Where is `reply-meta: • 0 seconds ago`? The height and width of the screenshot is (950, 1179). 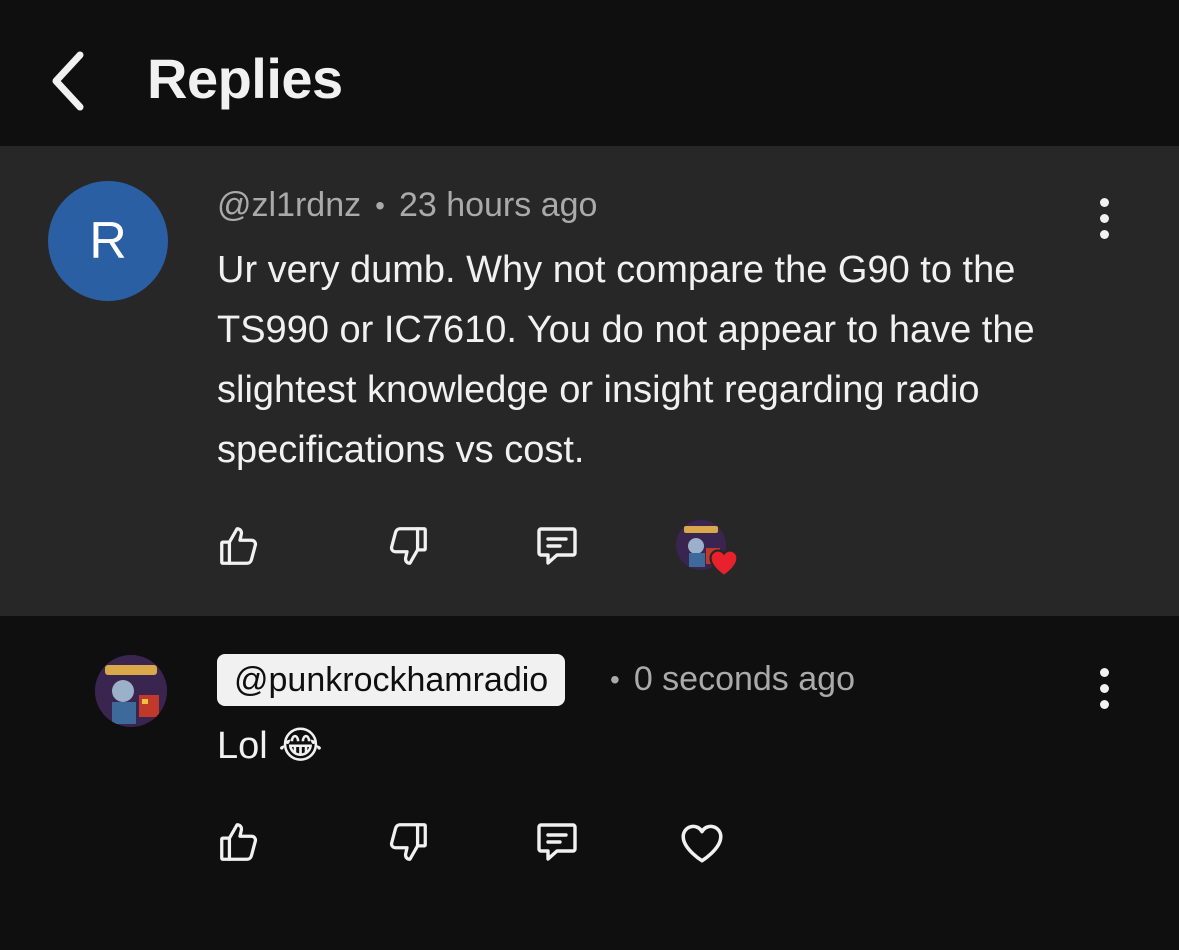 reply-meta: • 0 seconds ago is located at coordinates (732, 679).